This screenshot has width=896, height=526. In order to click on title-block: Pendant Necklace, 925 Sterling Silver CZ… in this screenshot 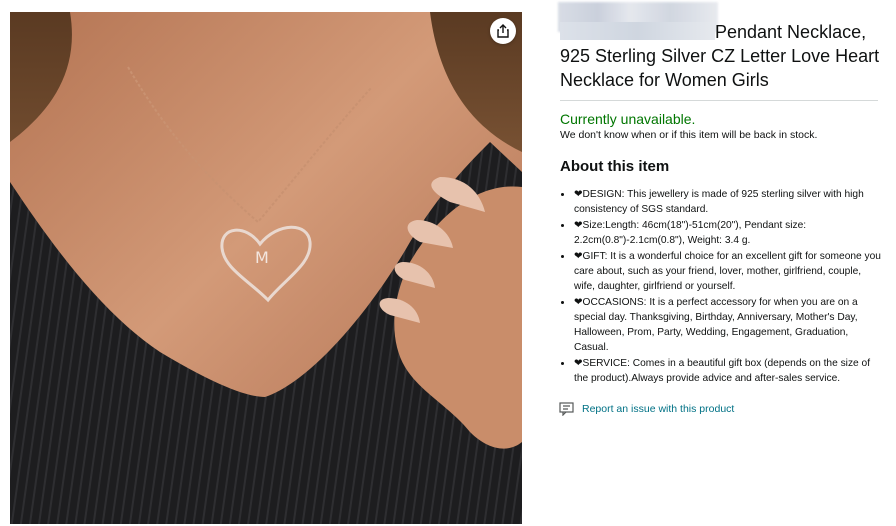, I will do `click(720, 47)`.